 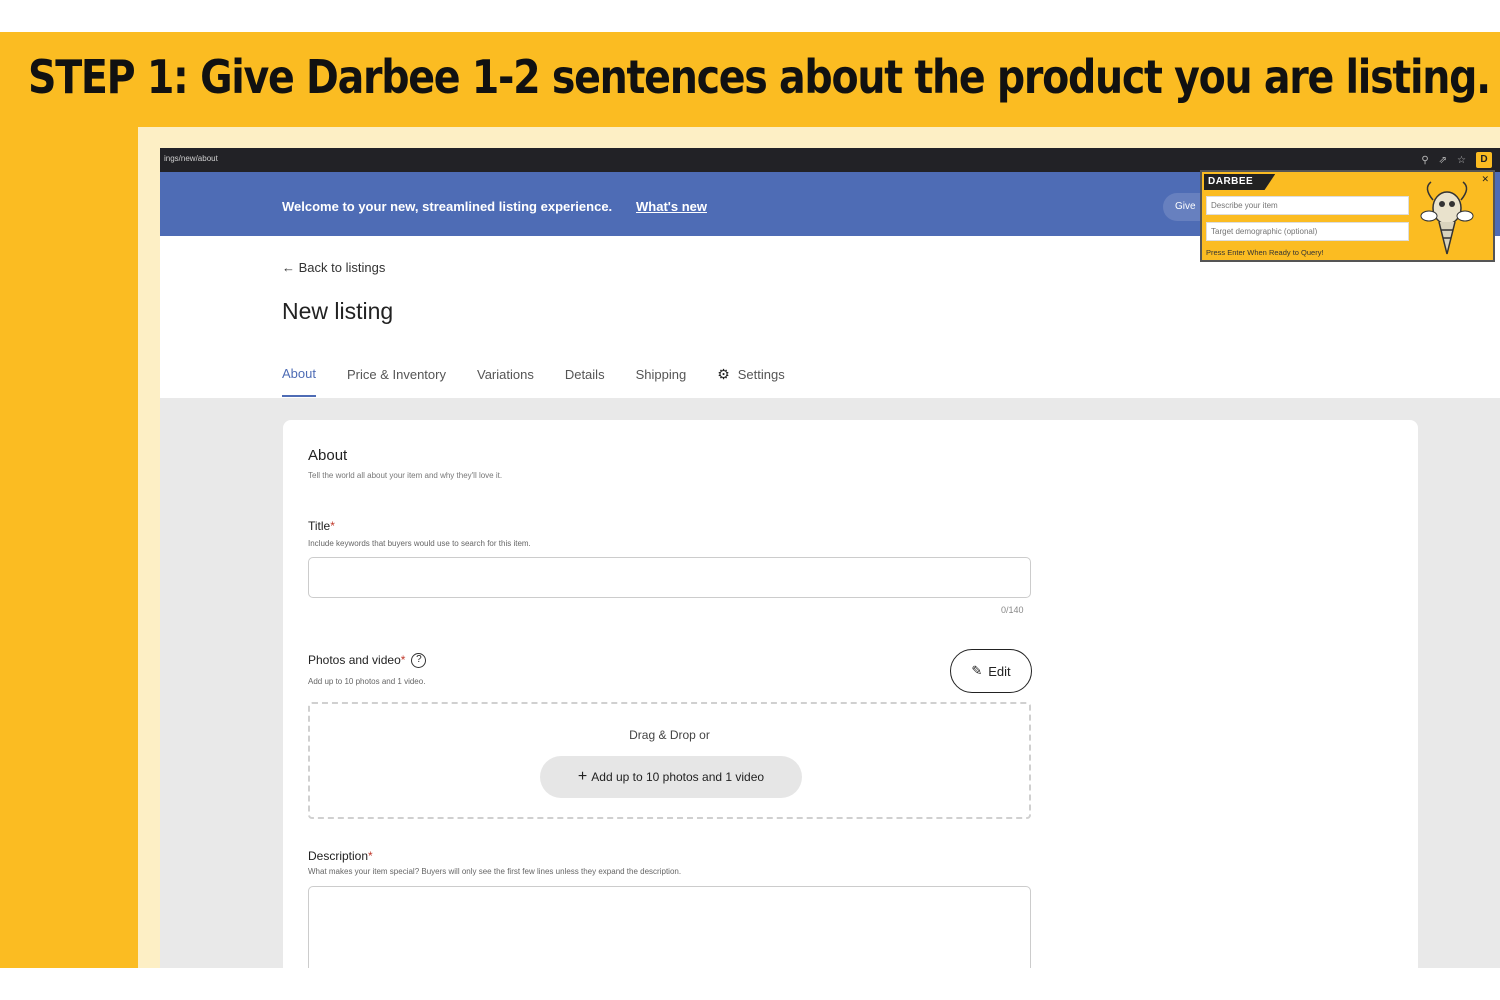 I want to click on back-to-listings-link: ← Back to listings, so click(x=333, y=267).